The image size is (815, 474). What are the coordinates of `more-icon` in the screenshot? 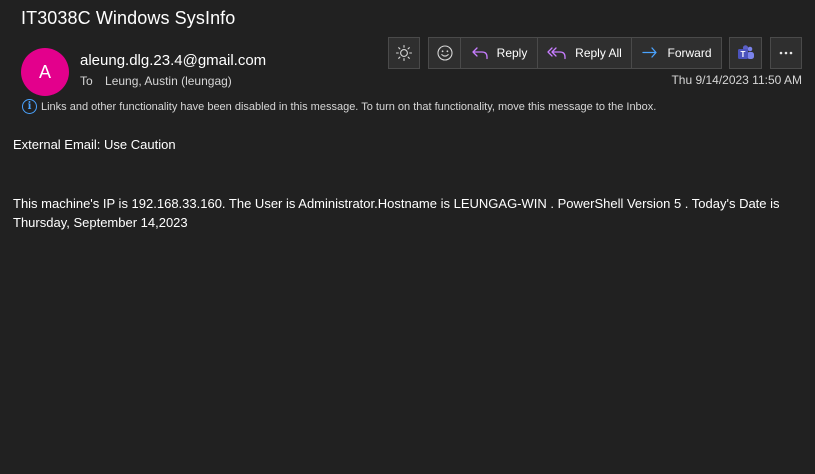 It's located at (786, 53).